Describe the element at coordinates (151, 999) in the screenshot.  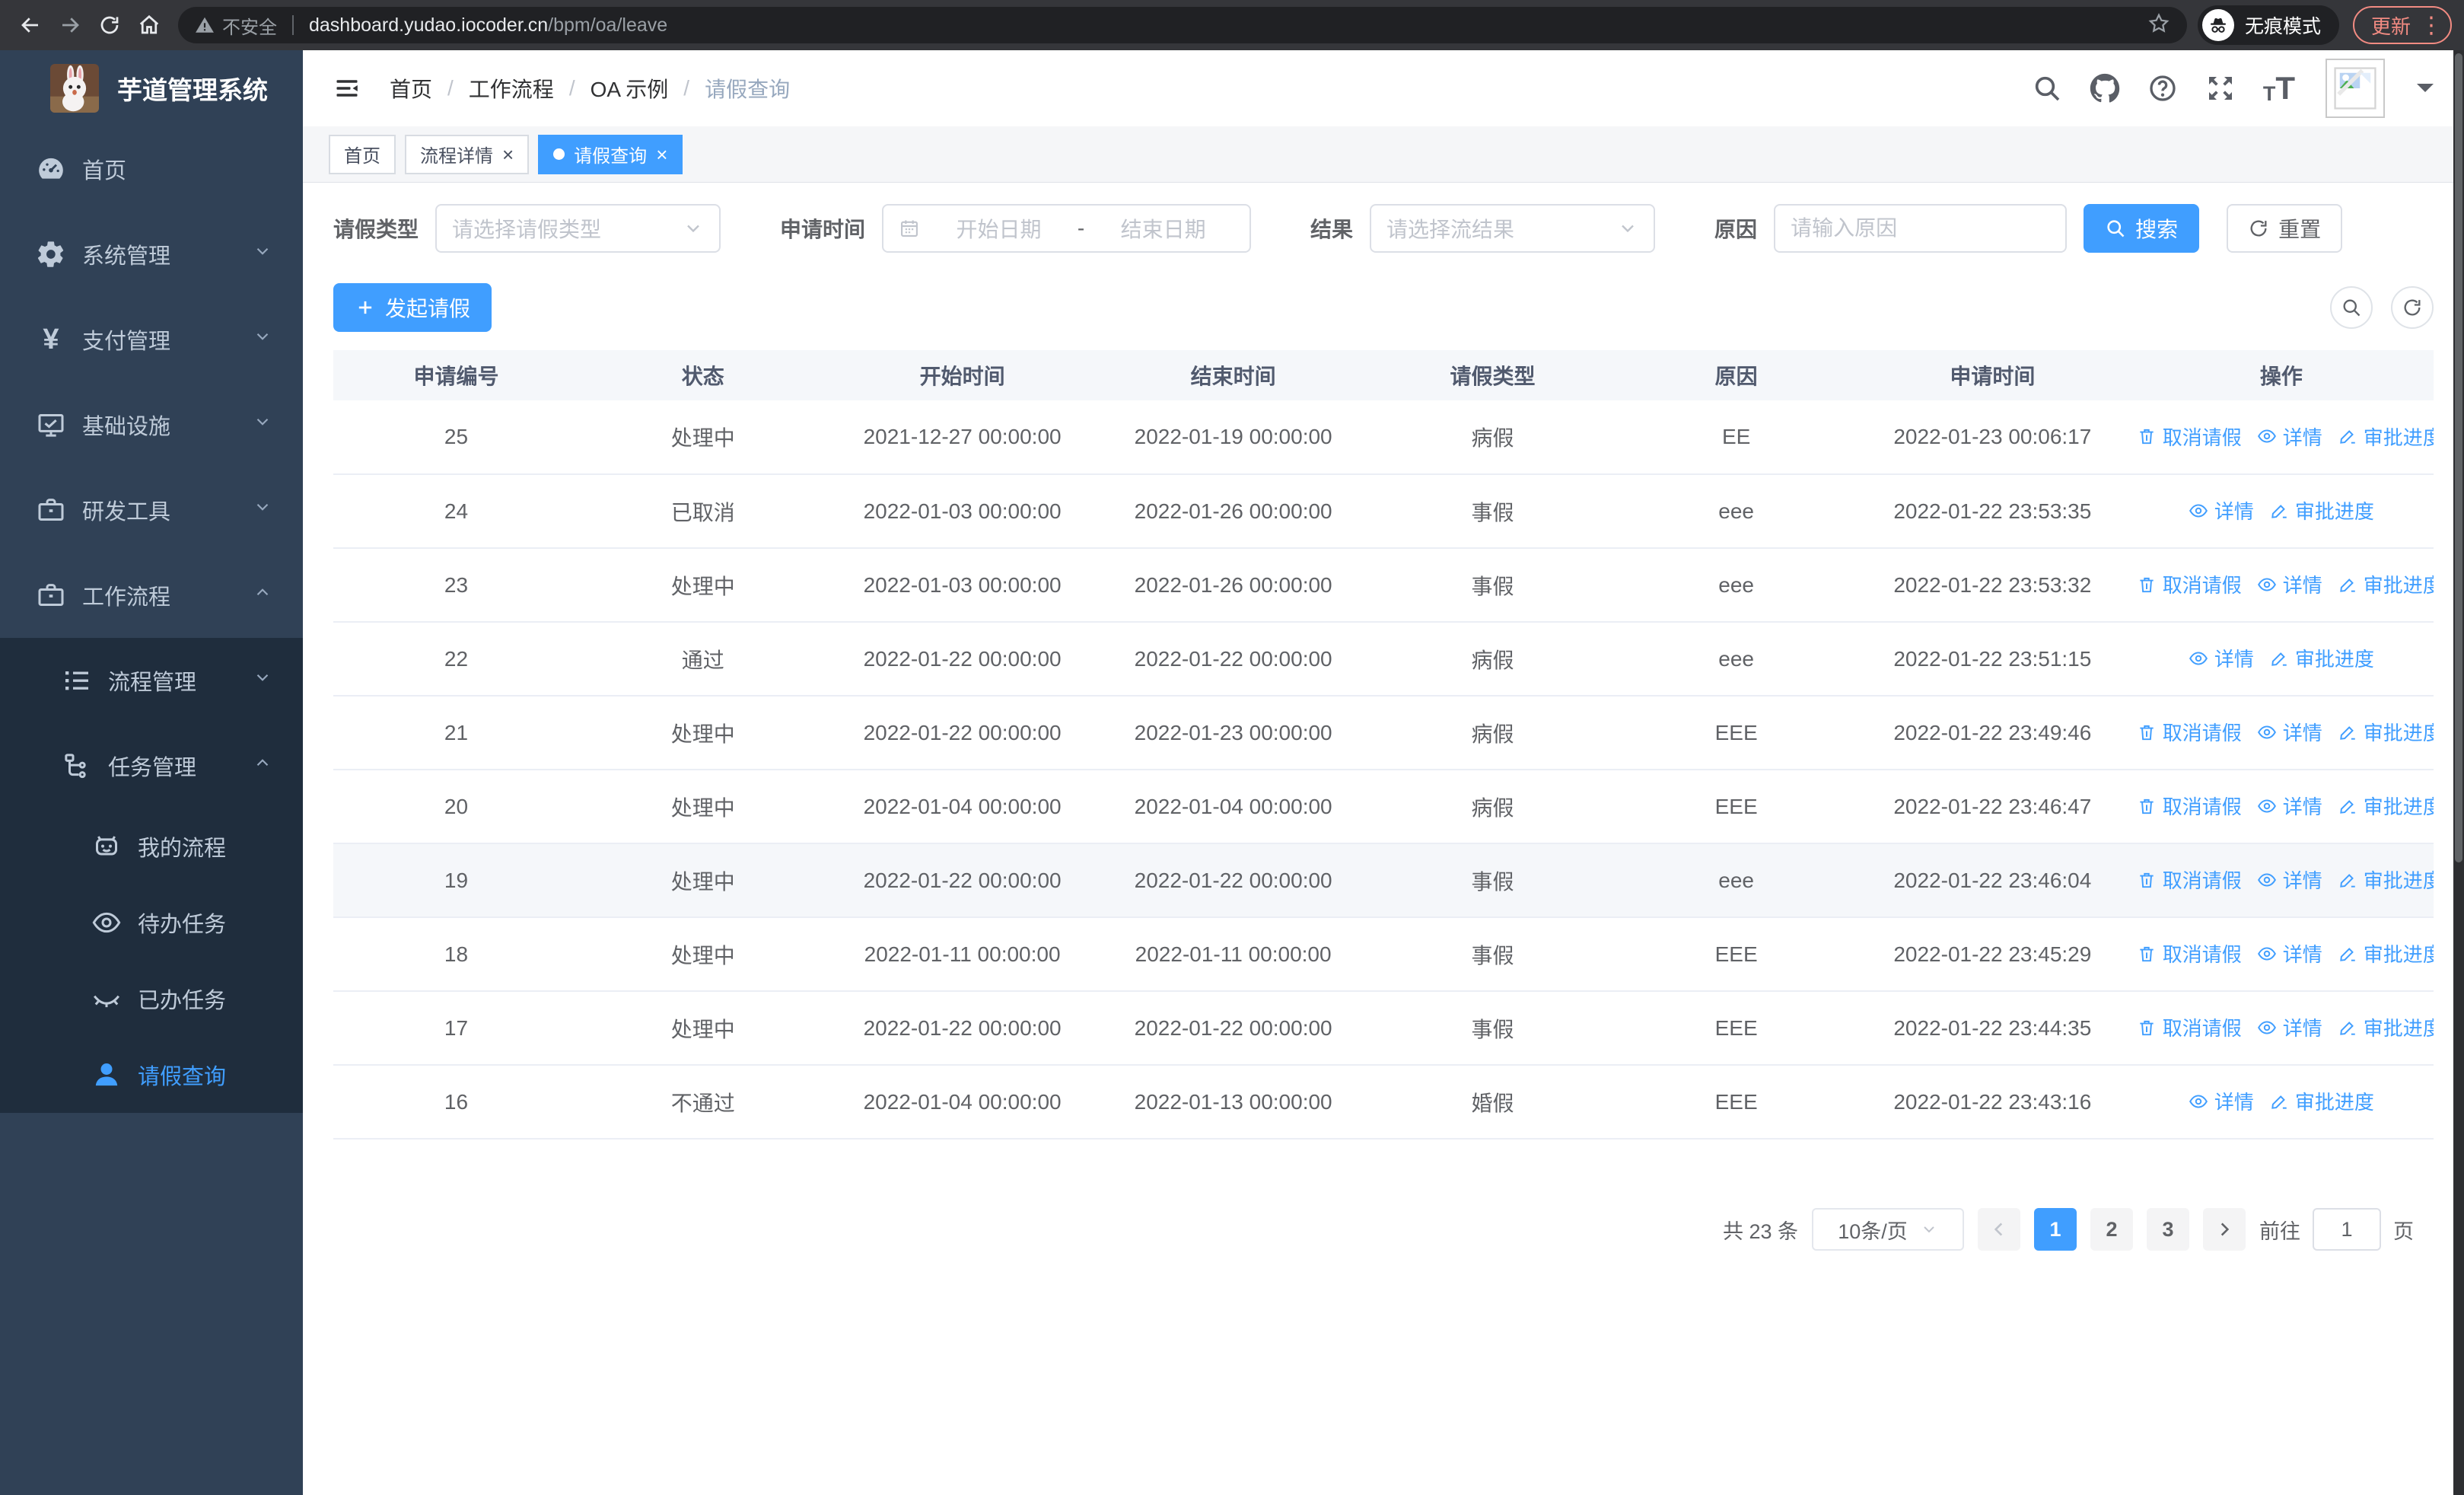
I see `sidebar-item-done-tasks: 已办任务` at that location.